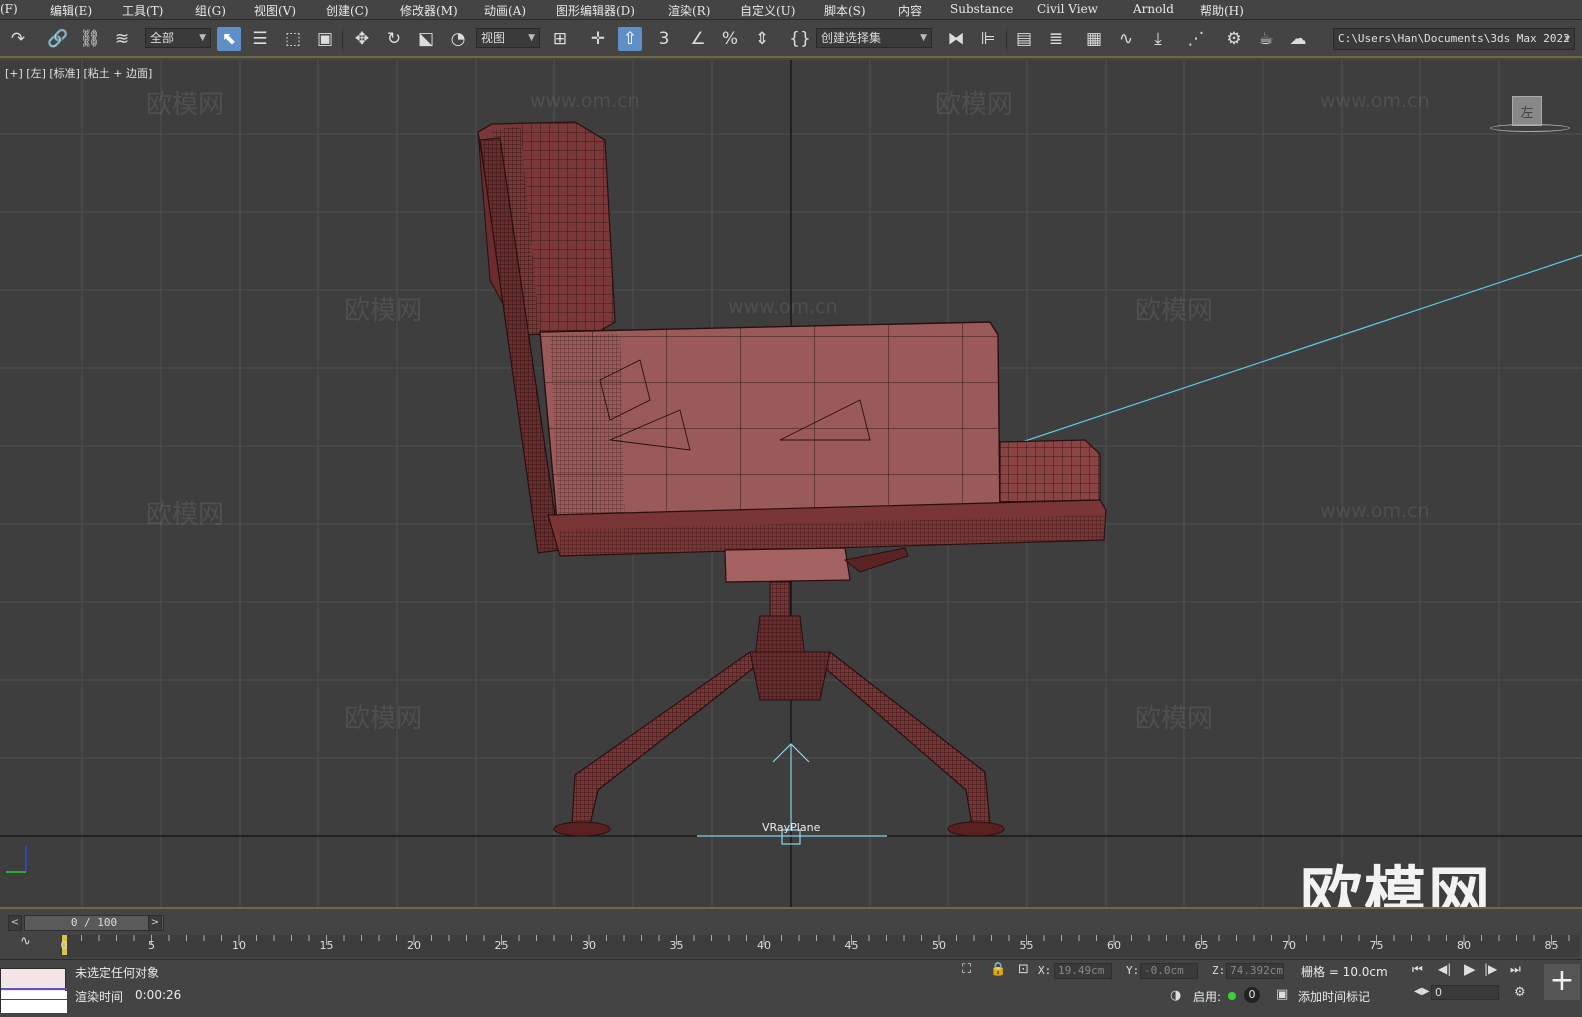  What do you see at coordinates (1067, 9) in the screenshot?
I see `menu-civil-view: Civil View` at bounding box center [1067, 9].